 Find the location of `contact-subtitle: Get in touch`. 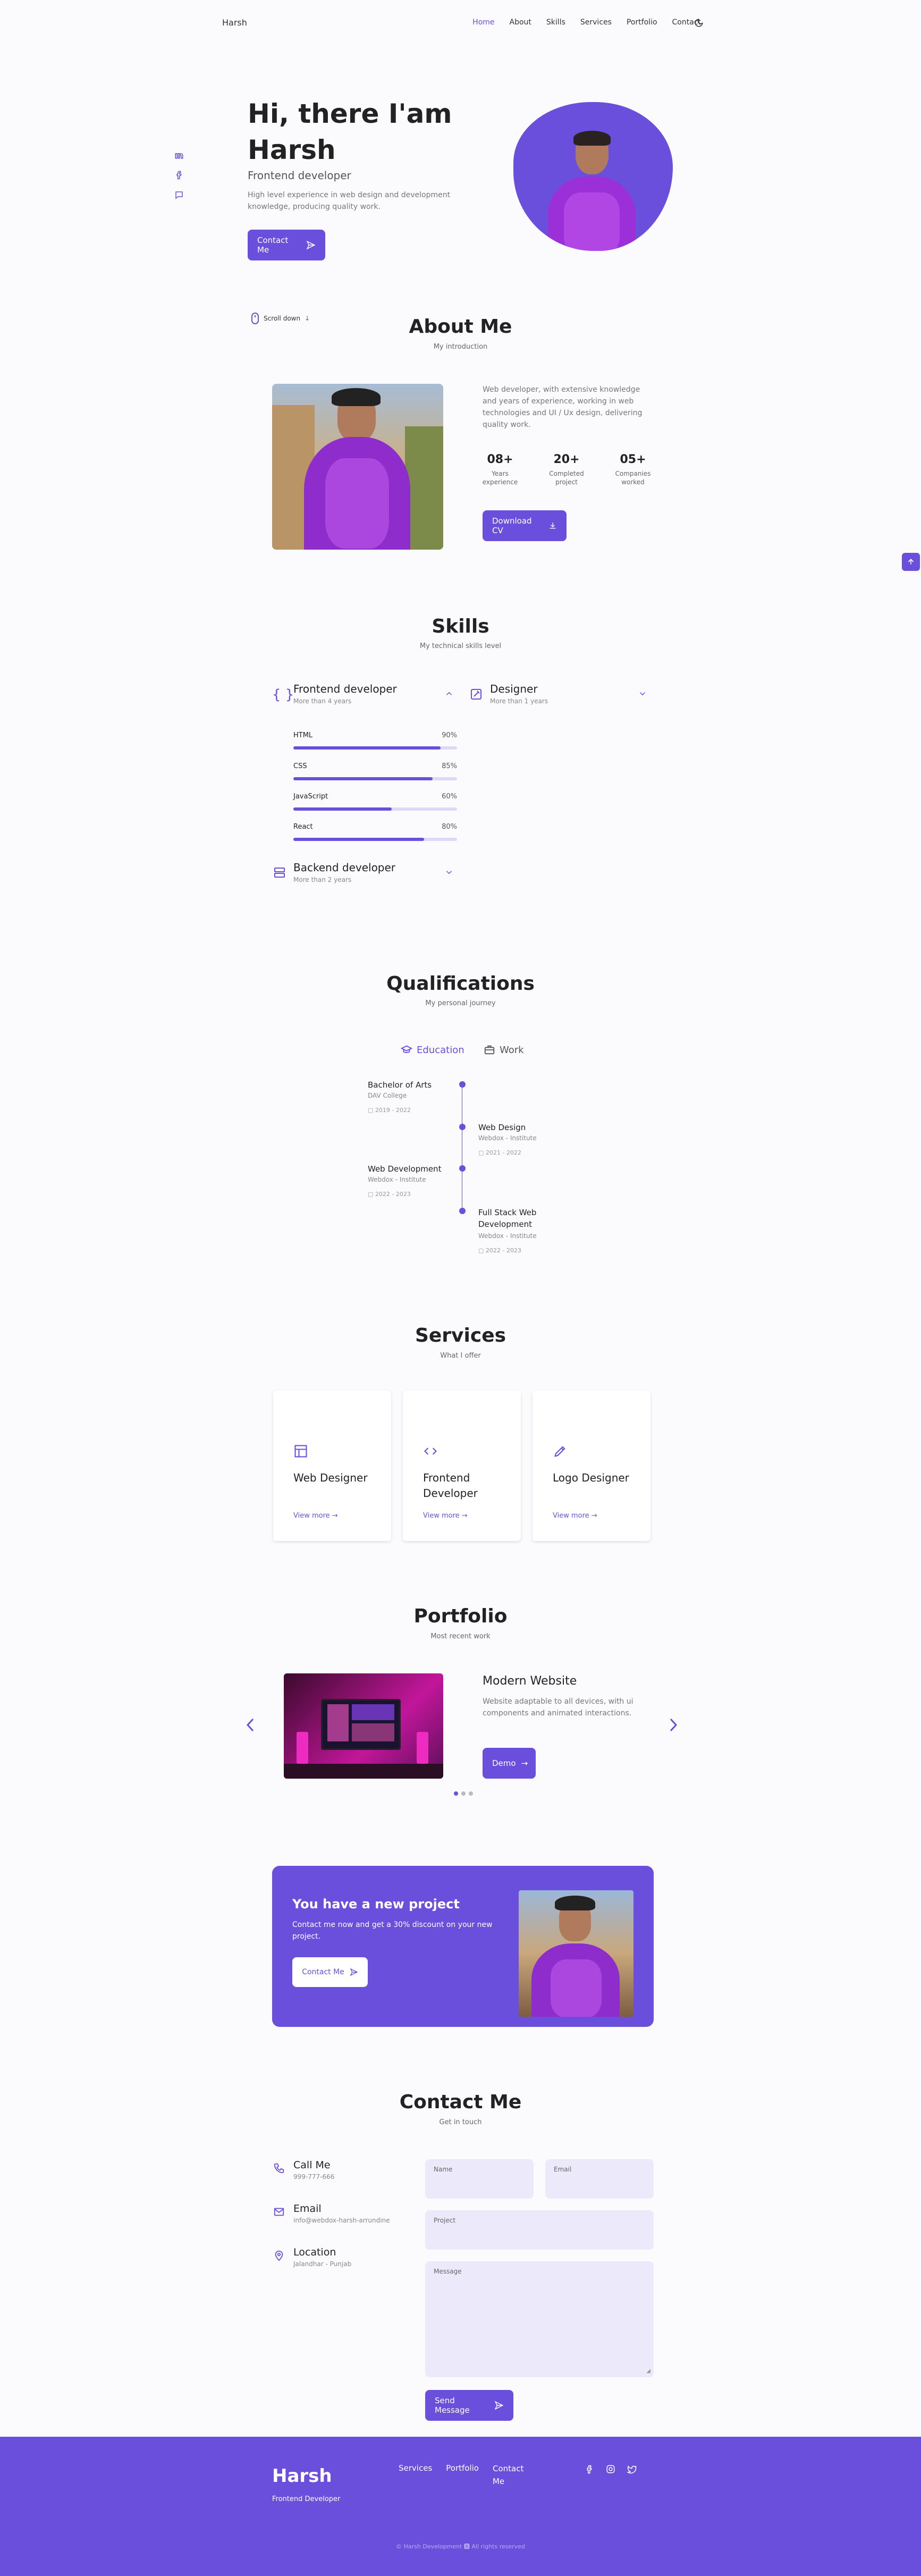

contact-subtitle: Get in touch is located at coordinates (460, 2122).